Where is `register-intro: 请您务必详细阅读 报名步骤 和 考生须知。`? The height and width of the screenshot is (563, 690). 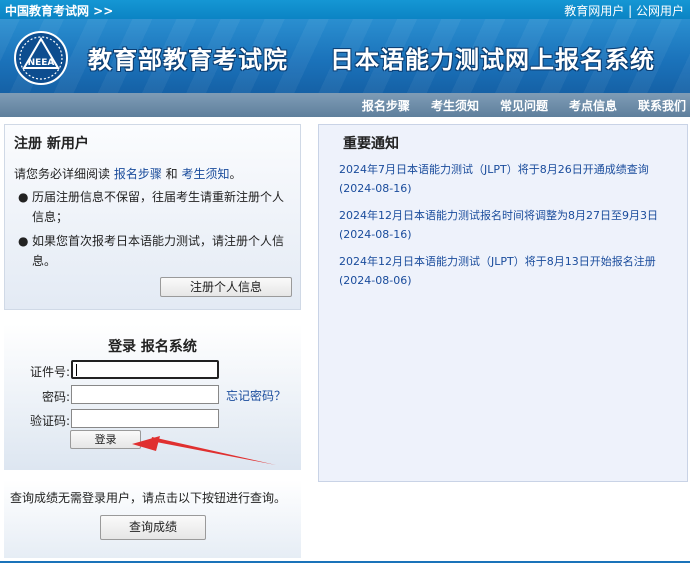
register-intro: 请您务必详细阅读 报名步骤 和 考生须知。 is located at coordinates (128, 173).